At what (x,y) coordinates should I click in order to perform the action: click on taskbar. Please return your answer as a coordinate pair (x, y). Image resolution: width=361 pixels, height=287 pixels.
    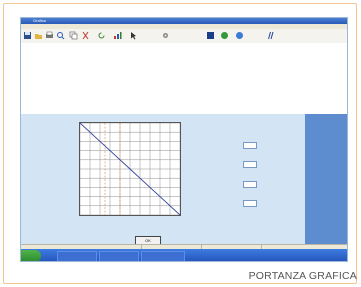
    Looking at the image, I should click on (184, 255).